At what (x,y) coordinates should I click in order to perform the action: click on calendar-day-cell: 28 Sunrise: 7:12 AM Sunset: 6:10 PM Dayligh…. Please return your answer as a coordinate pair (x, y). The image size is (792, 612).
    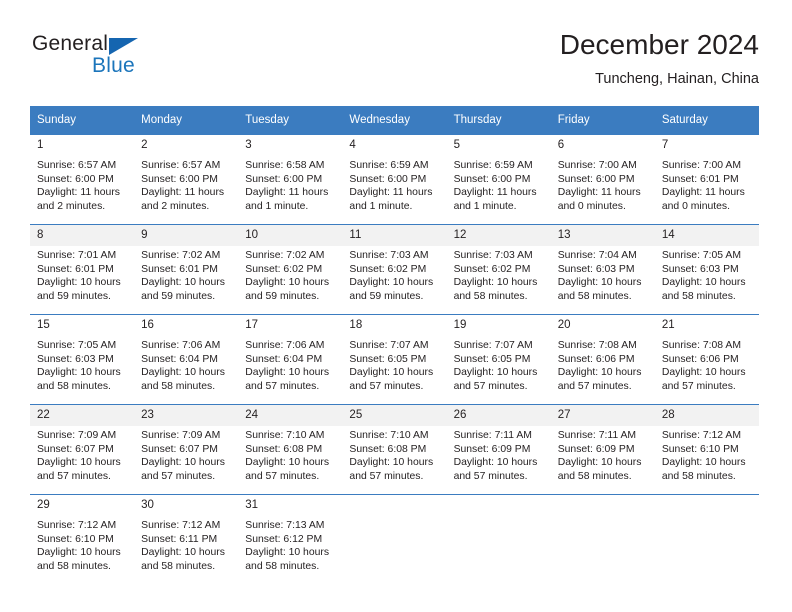
    Looking at the image, I should click on (706, 449).